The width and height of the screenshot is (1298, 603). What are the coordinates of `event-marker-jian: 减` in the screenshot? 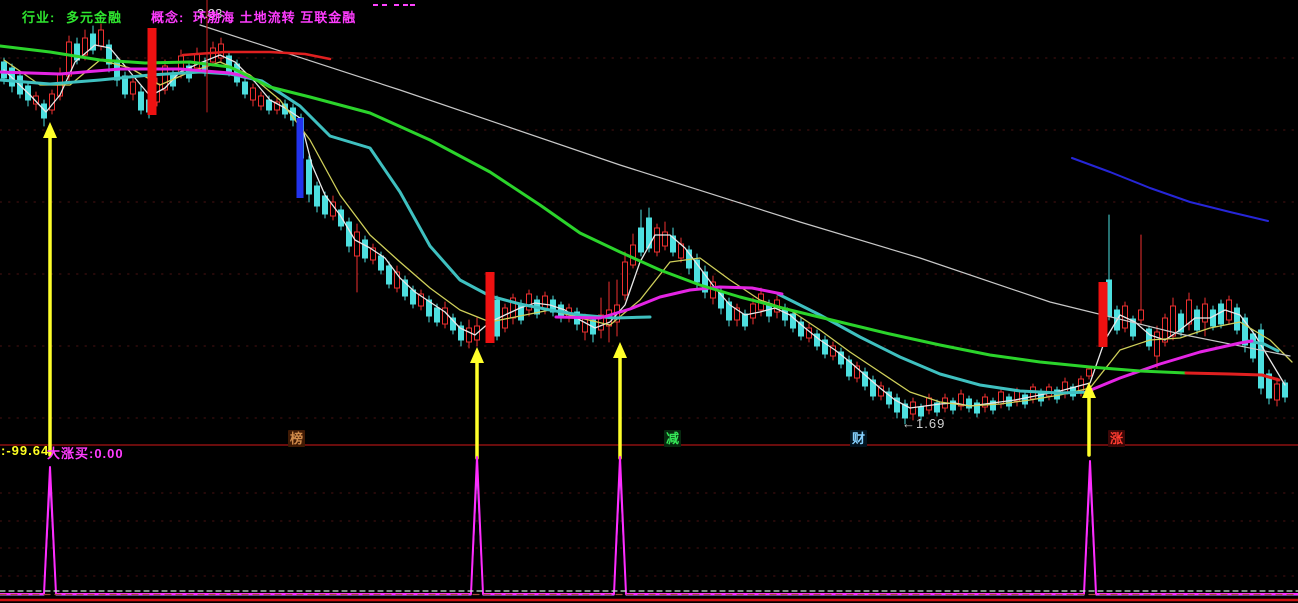 It's located at (672, 438).